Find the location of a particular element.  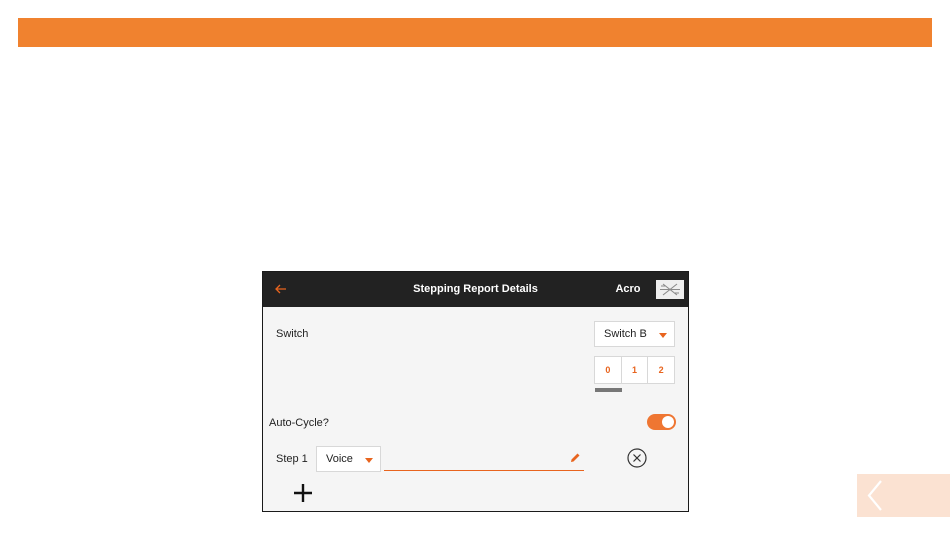

active-position-indicator is located at coordinates (608, 390).